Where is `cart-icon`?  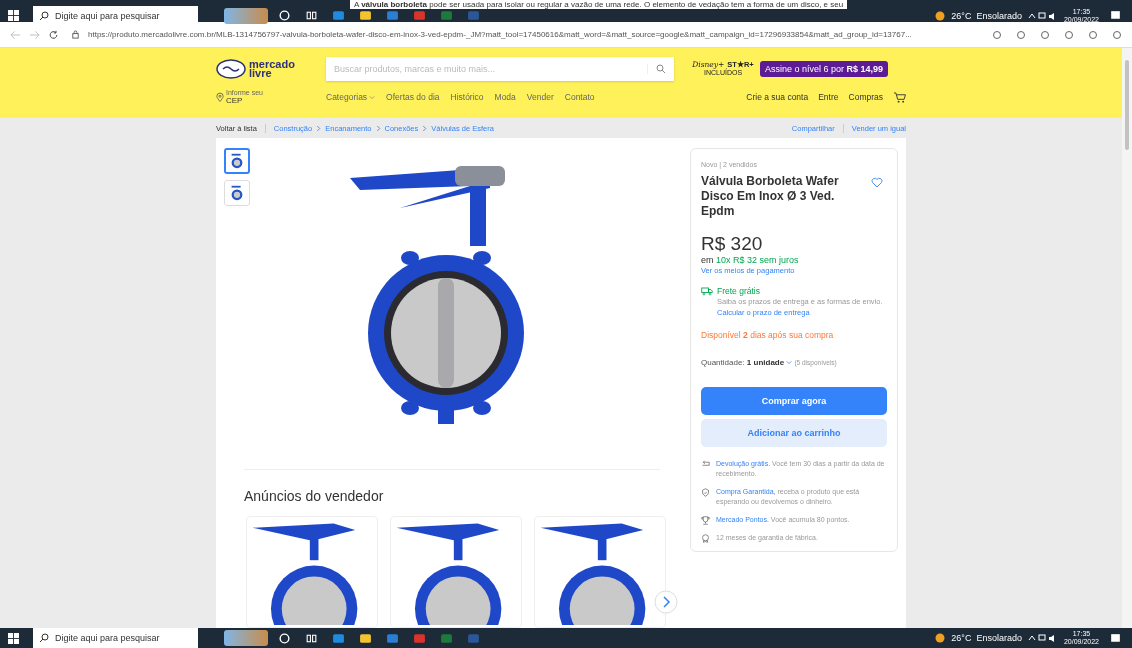
cart-icon is located at coordinates (899, 97).